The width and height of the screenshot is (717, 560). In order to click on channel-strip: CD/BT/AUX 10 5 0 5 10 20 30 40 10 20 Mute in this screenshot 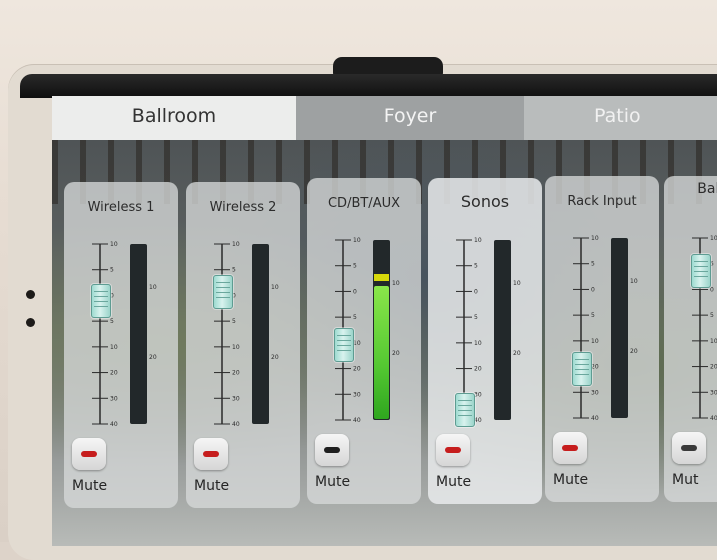, I will do `click(364, 341)`.